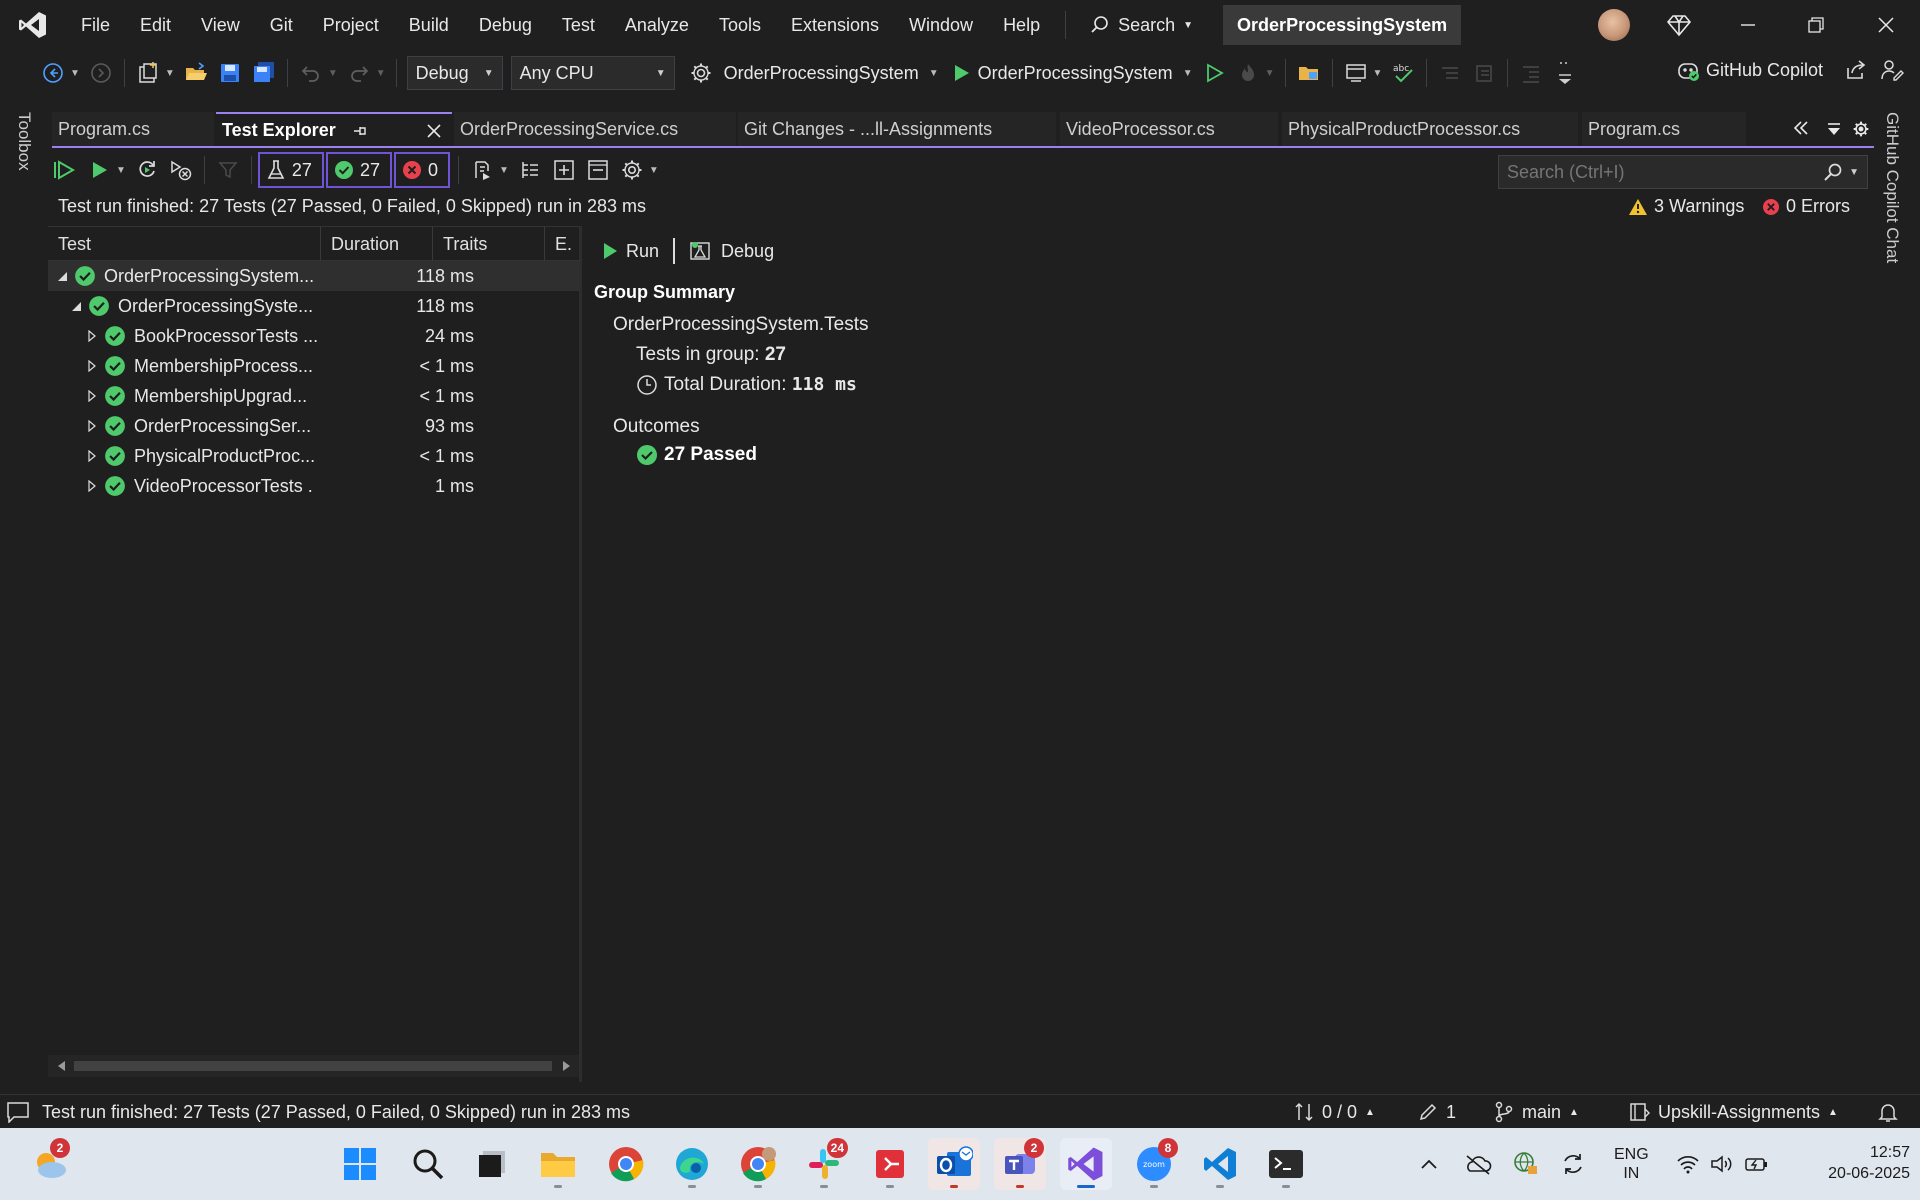 Image resolution: width=1920 pixels, height=1200 pixels. What do you see at coordinates (429, 25) in the screenshot?
I see `menu-build: Build` at bounding box center [429, 25].